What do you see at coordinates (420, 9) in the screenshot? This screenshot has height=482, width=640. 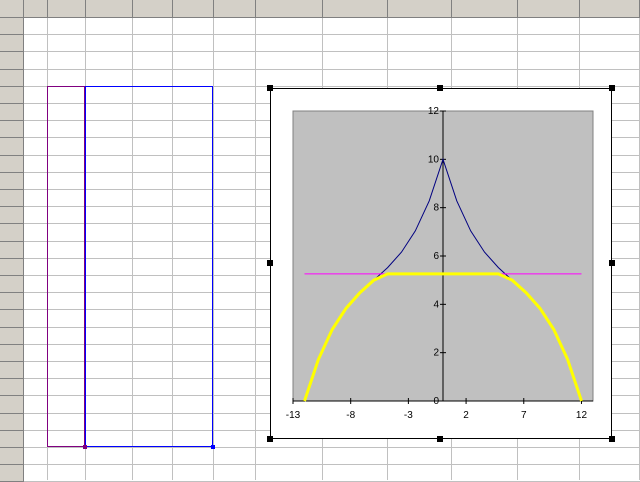 I see `column-header-i` at bounding box center [420, 9].